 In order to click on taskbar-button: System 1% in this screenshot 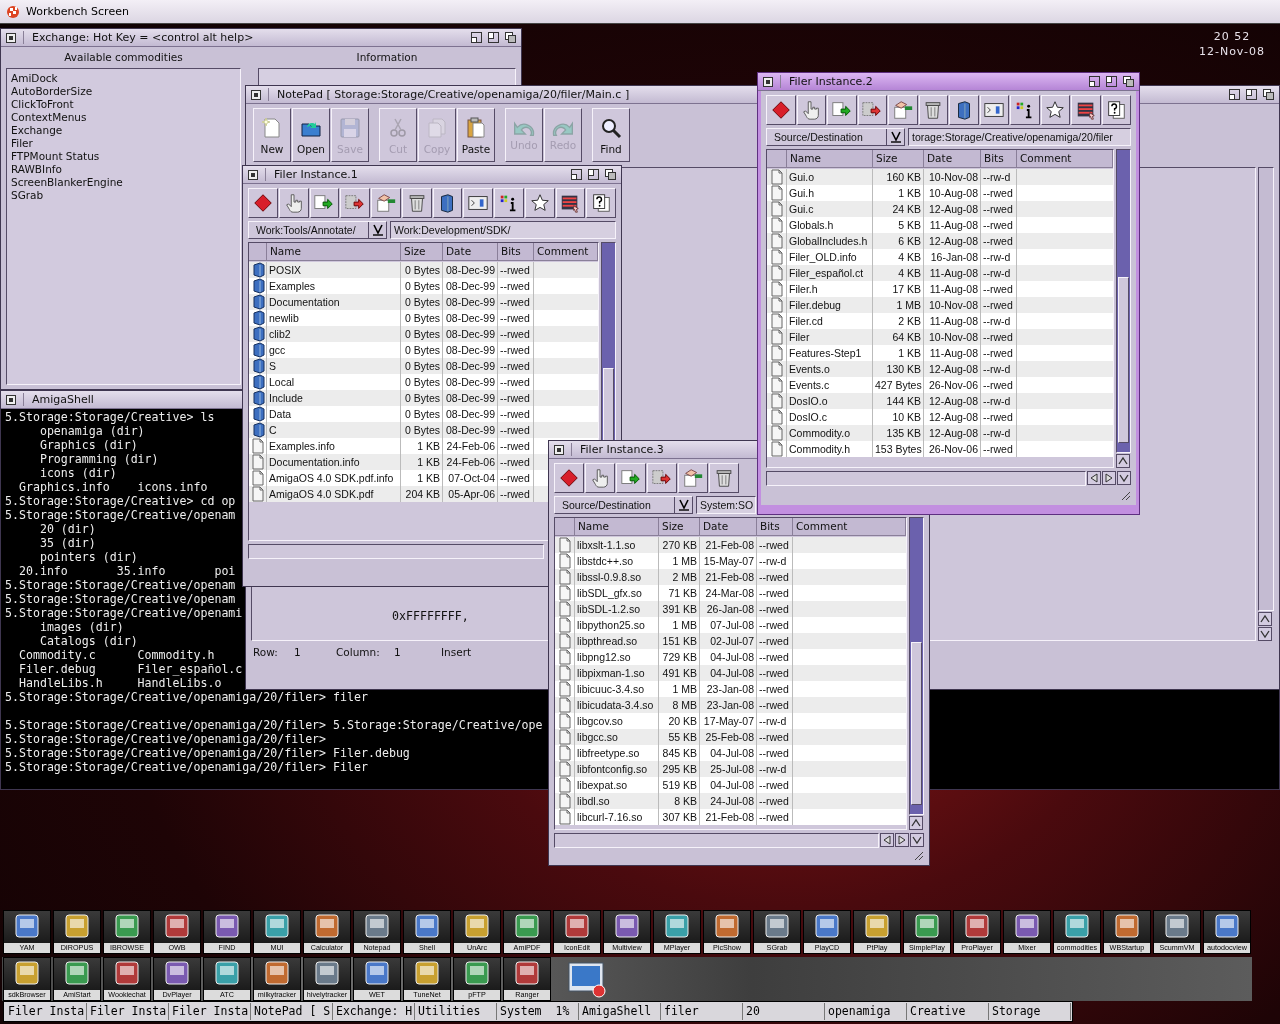, I will do `click(538, 1011)`.